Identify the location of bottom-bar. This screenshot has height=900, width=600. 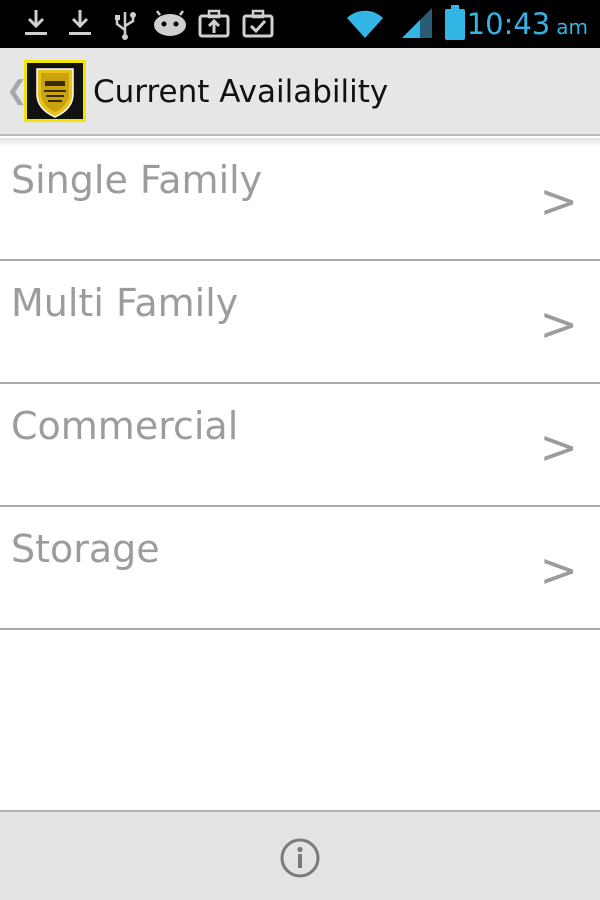
(300, 855).